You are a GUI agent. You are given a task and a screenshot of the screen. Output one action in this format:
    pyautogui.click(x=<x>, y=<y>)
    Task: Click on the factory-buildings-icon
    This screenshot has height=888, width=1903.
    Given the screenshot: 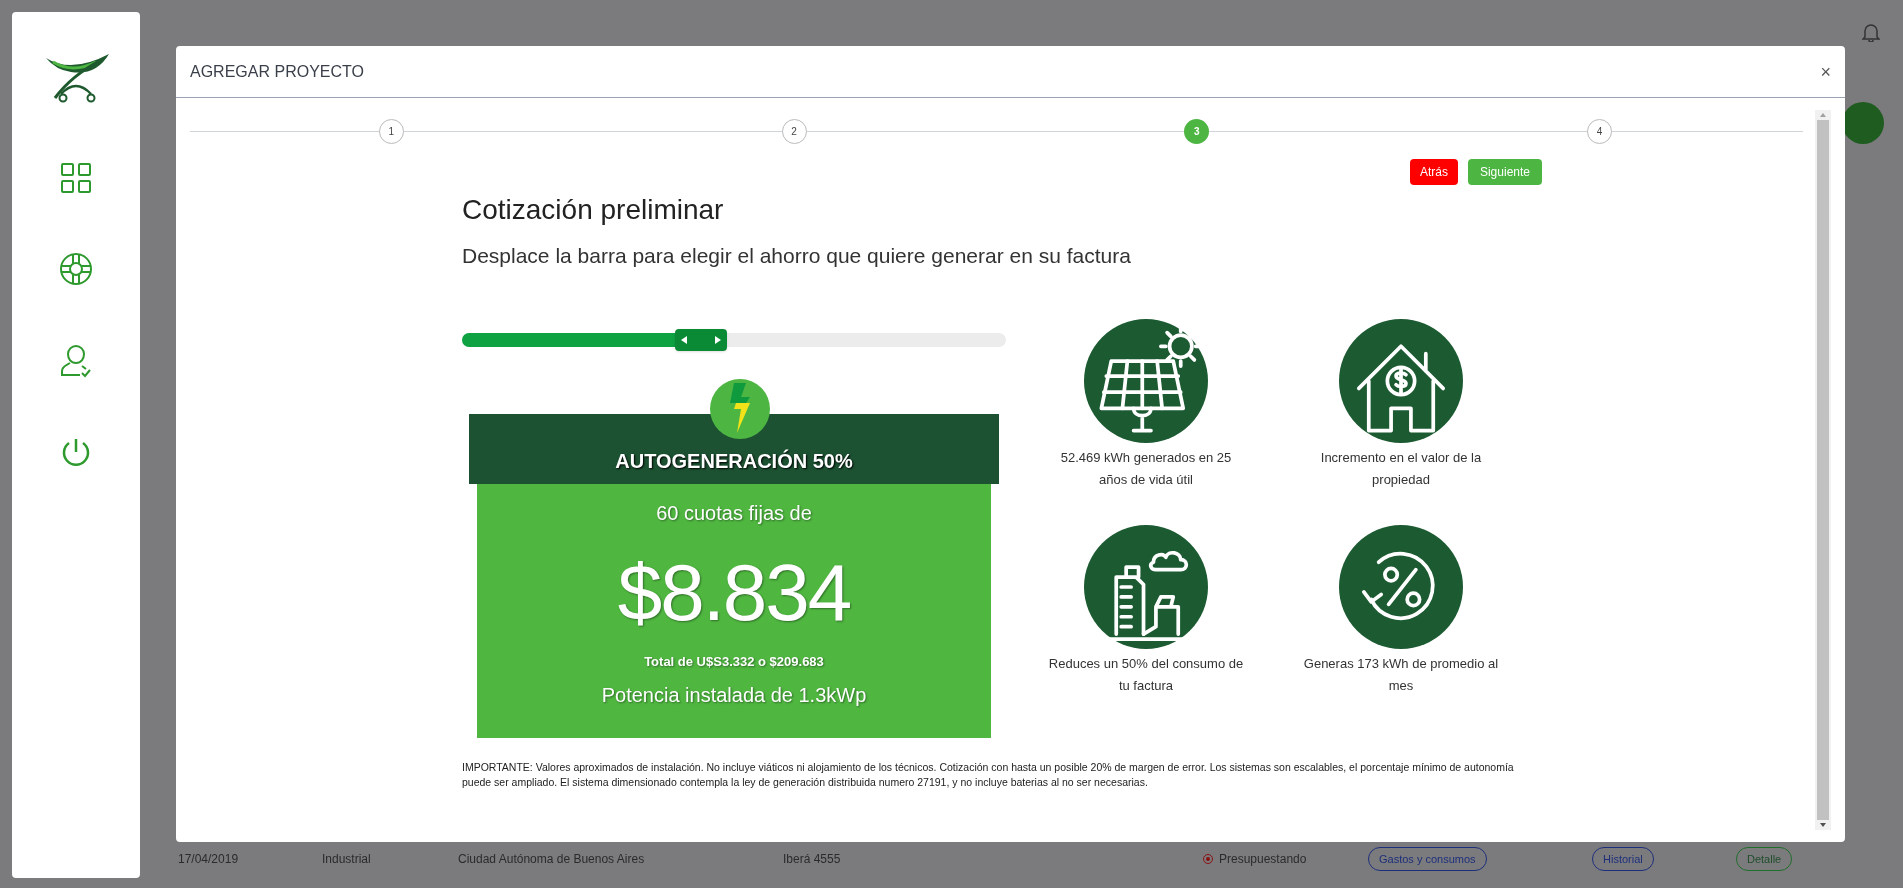 What is the action you would take?
    pyautogui.click(x=1146, y=587)
    